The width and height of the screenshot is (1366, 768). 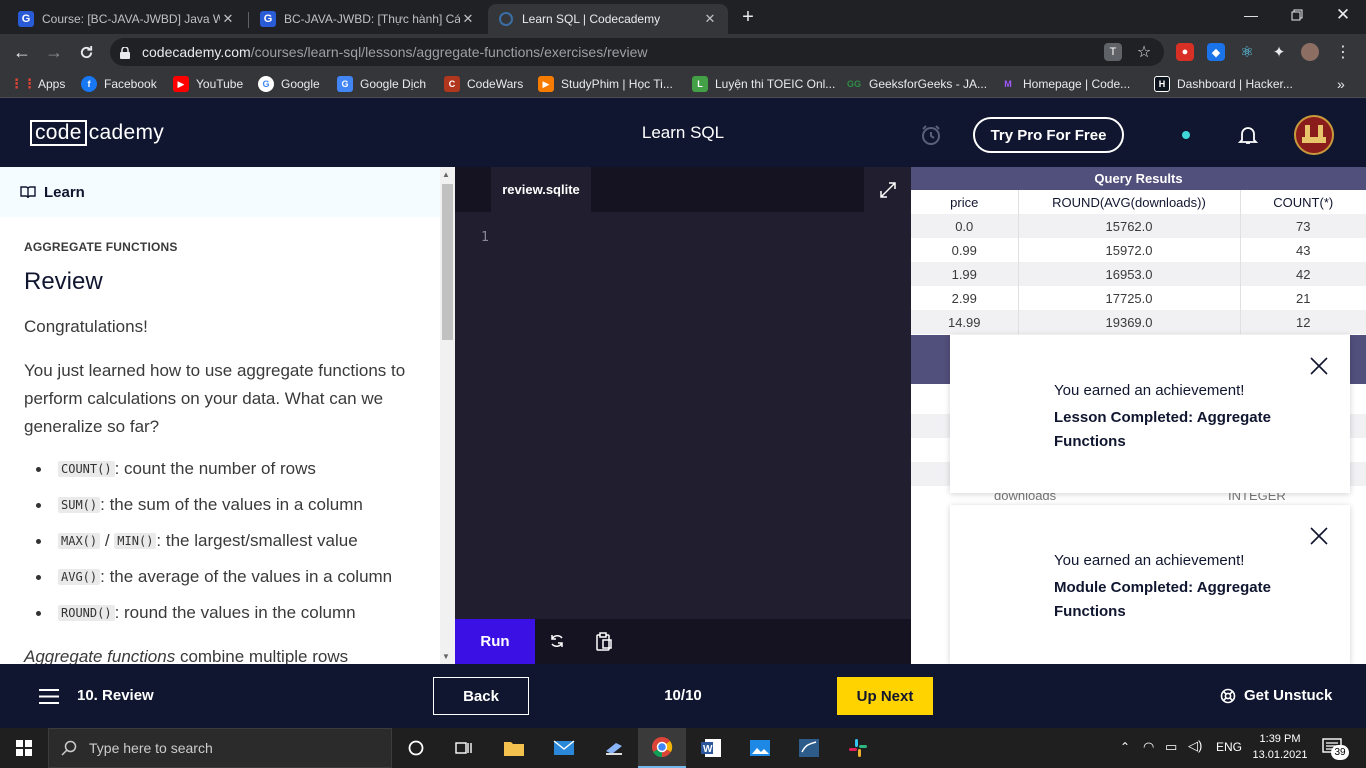 What do you see at coordinates (1148, 747) in the screenshot?
I see `wifi-icon: ◠` at bounding box center [1148, 747].